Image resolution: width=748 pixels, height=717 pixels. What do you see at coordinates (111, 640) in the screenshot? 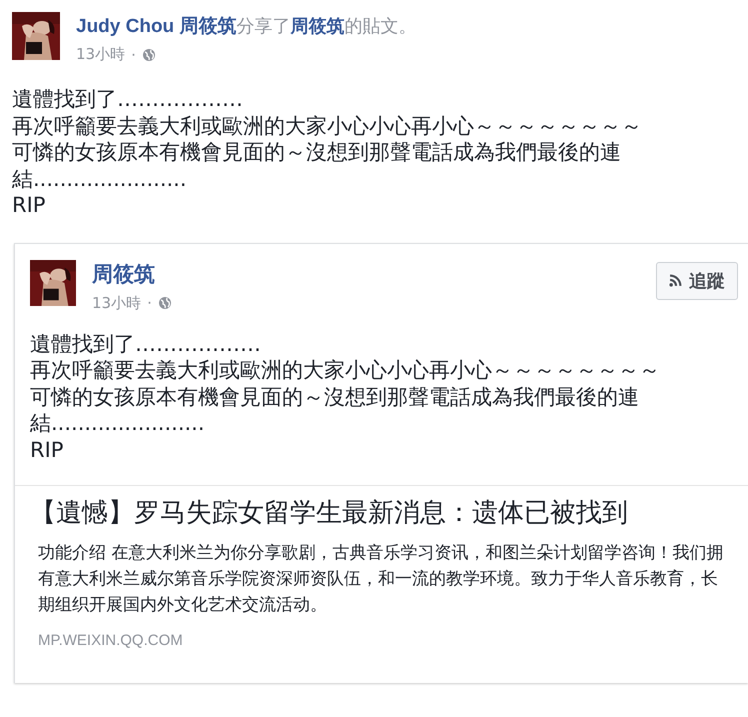
I see `link-domain: MP.WEIXIN.QQ.COM` at bounding box center [111, 640].